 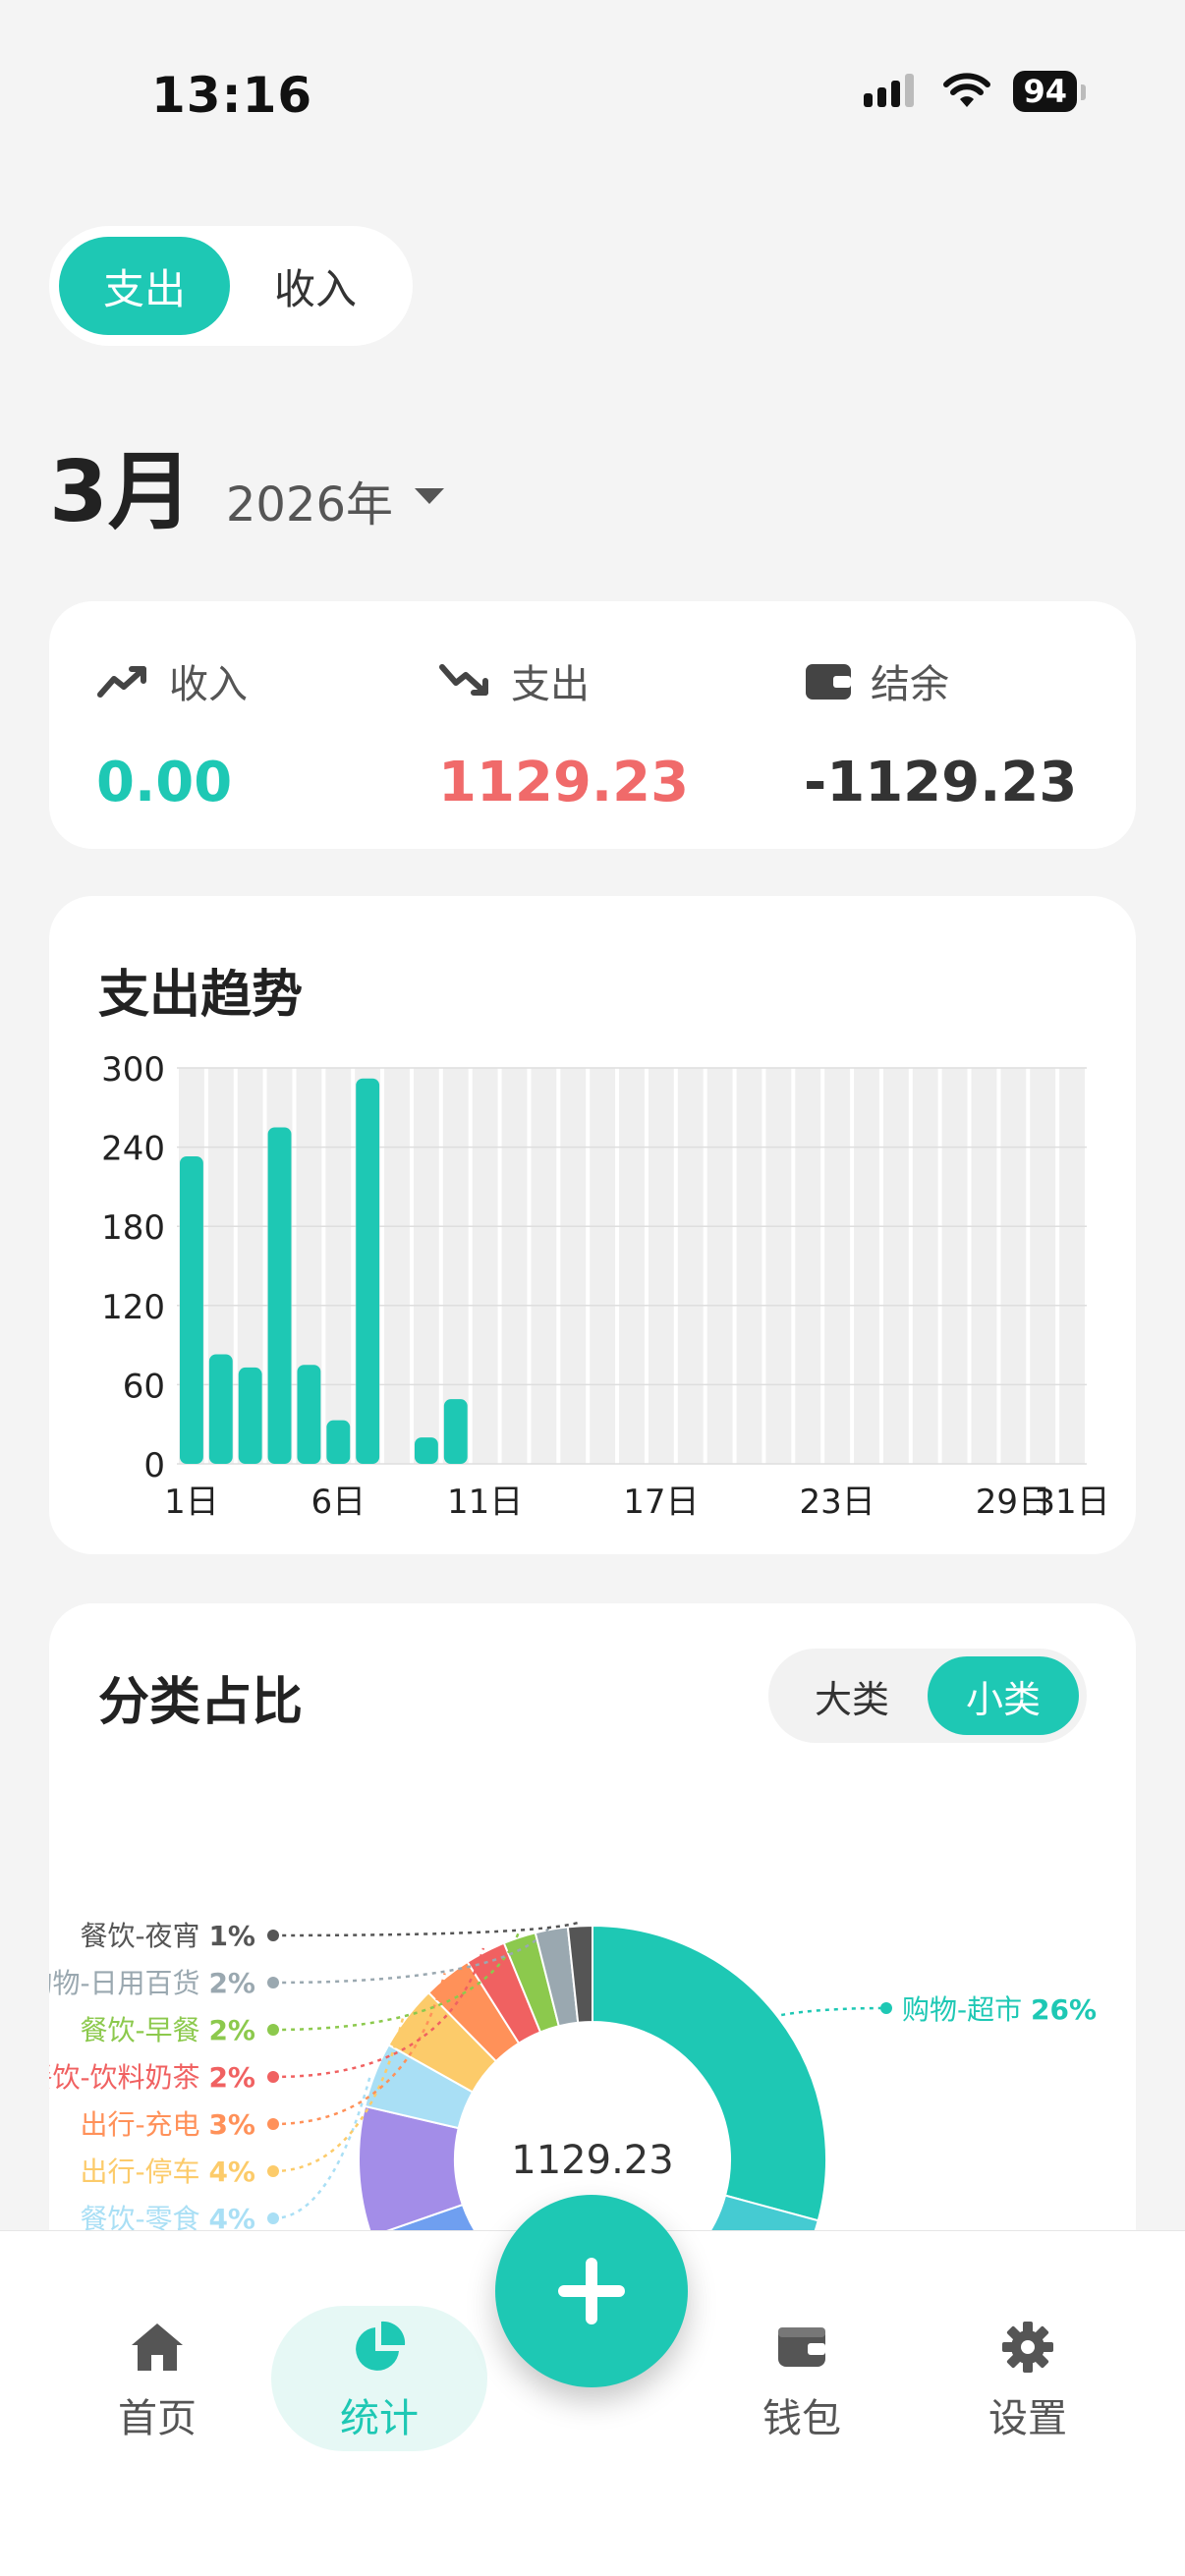 What do you see at coordinates (380, 2418) in the screenshot?
I see `nav-stats-label: 统计` at bounding box center [380, 2418].